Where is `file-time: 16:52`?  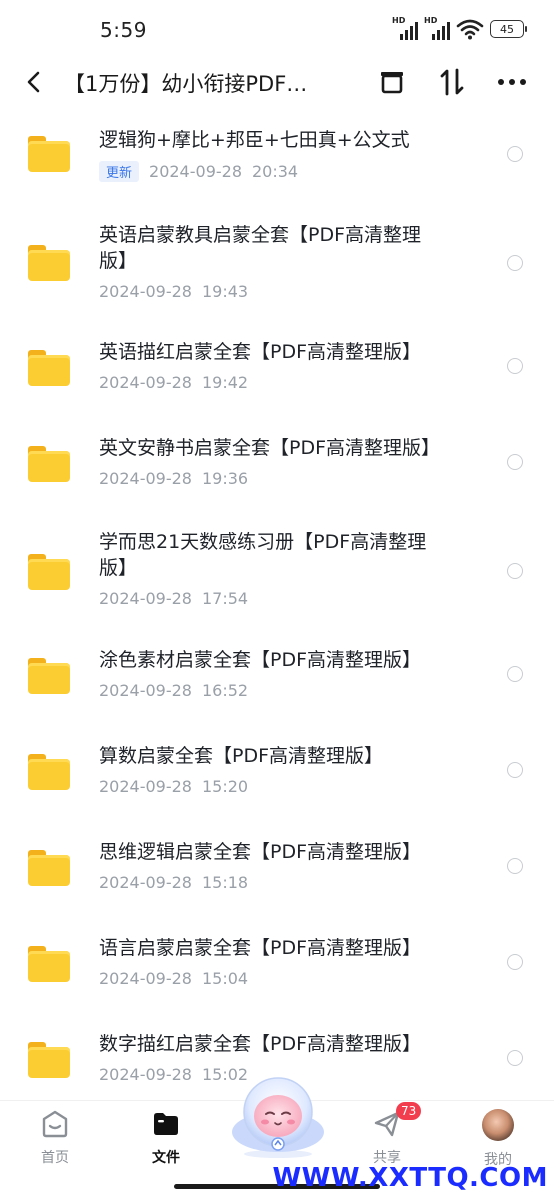
file-time: 16:52 is located at coordinates (225, 690).